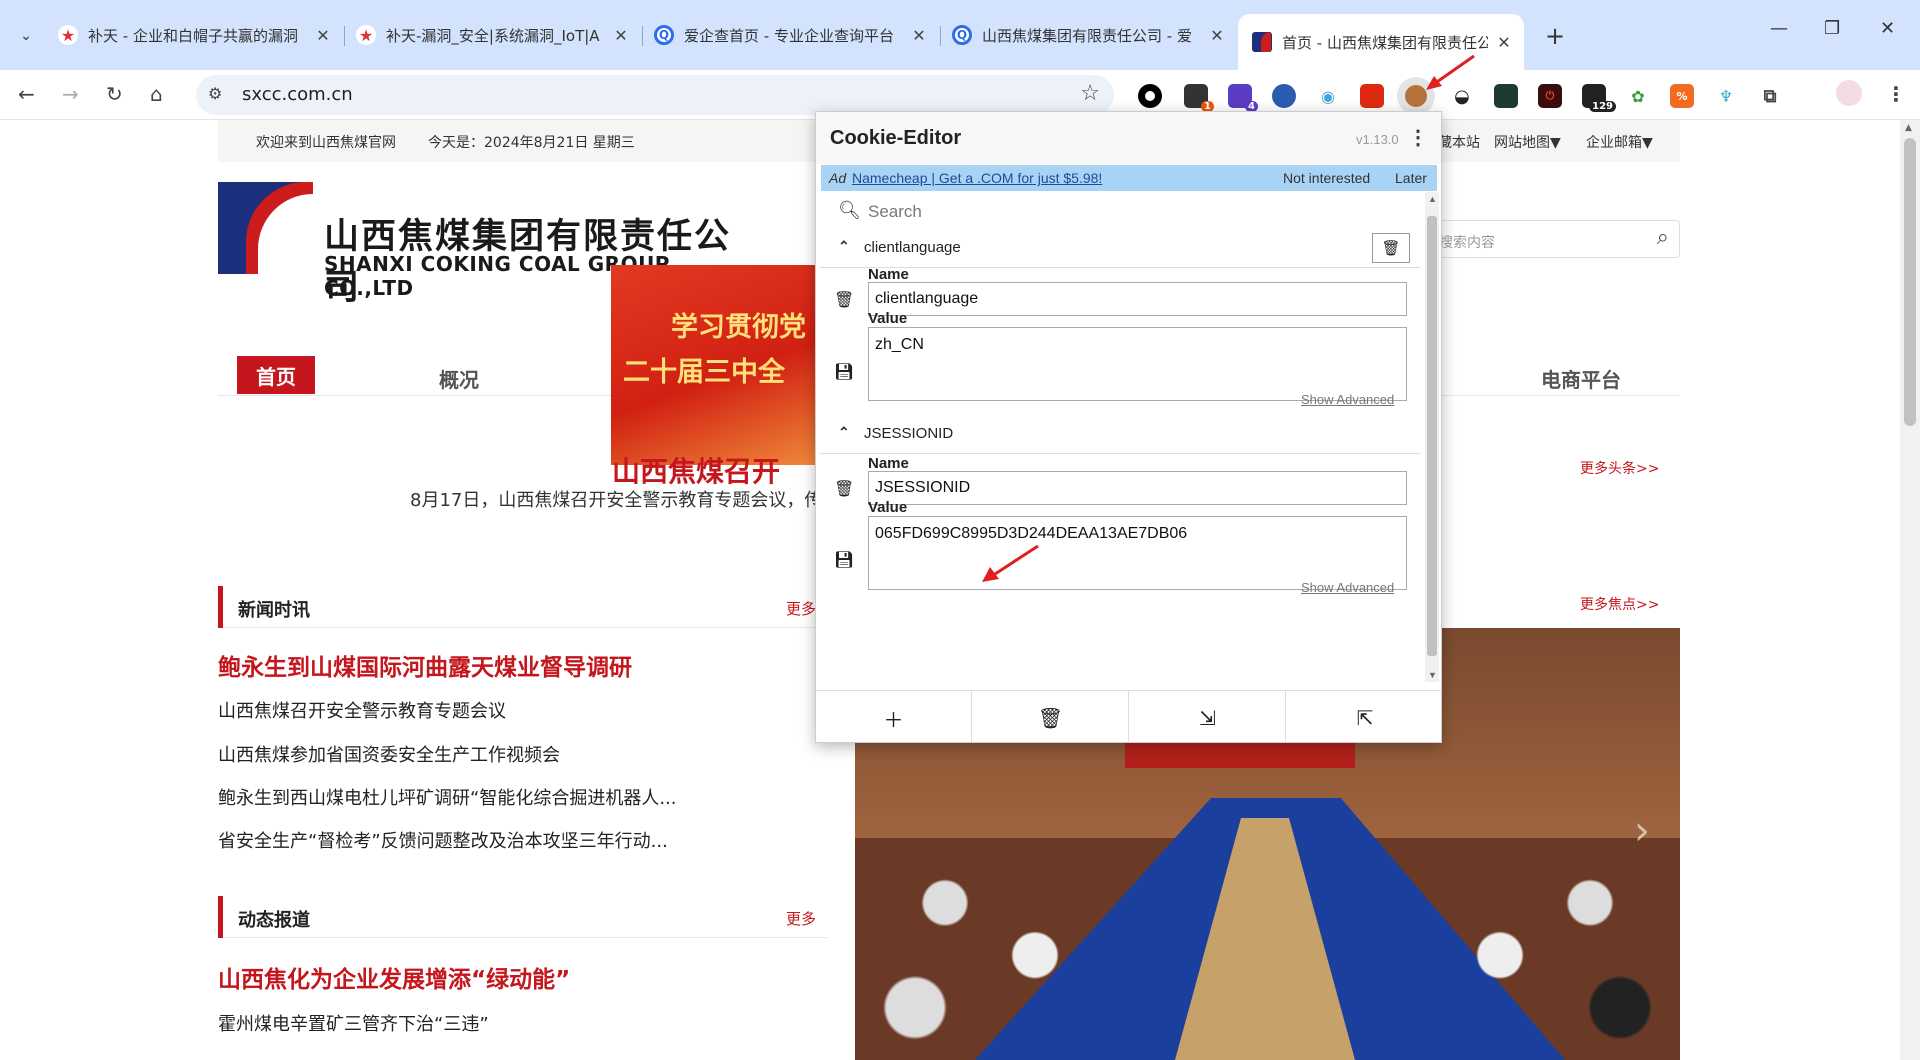 The height and width of the screenshot is (1060, 1920). What do you see at coordinates (1550, 239) in the screenshot?
I see `site-search-box: 搜索内容 ⌕` at bounding box center [1550, 239].